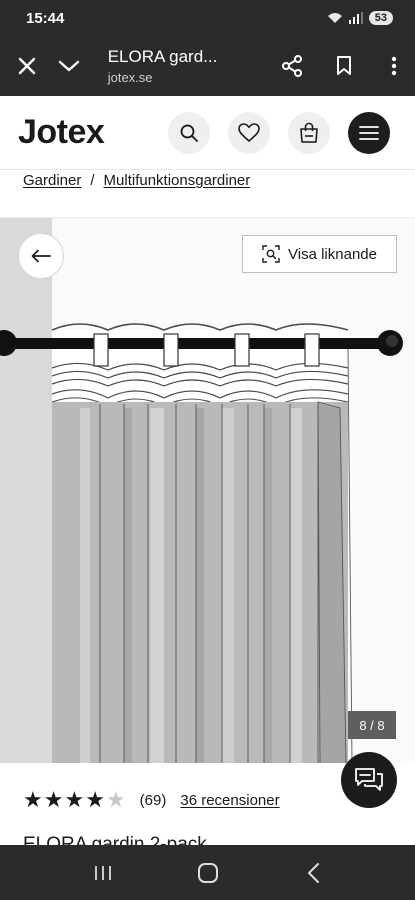 The image size is (415, 900). I want to click on rating-row: ★ ★ ★ ★ ★ (69) 36 recensioner, so click(151, 800).